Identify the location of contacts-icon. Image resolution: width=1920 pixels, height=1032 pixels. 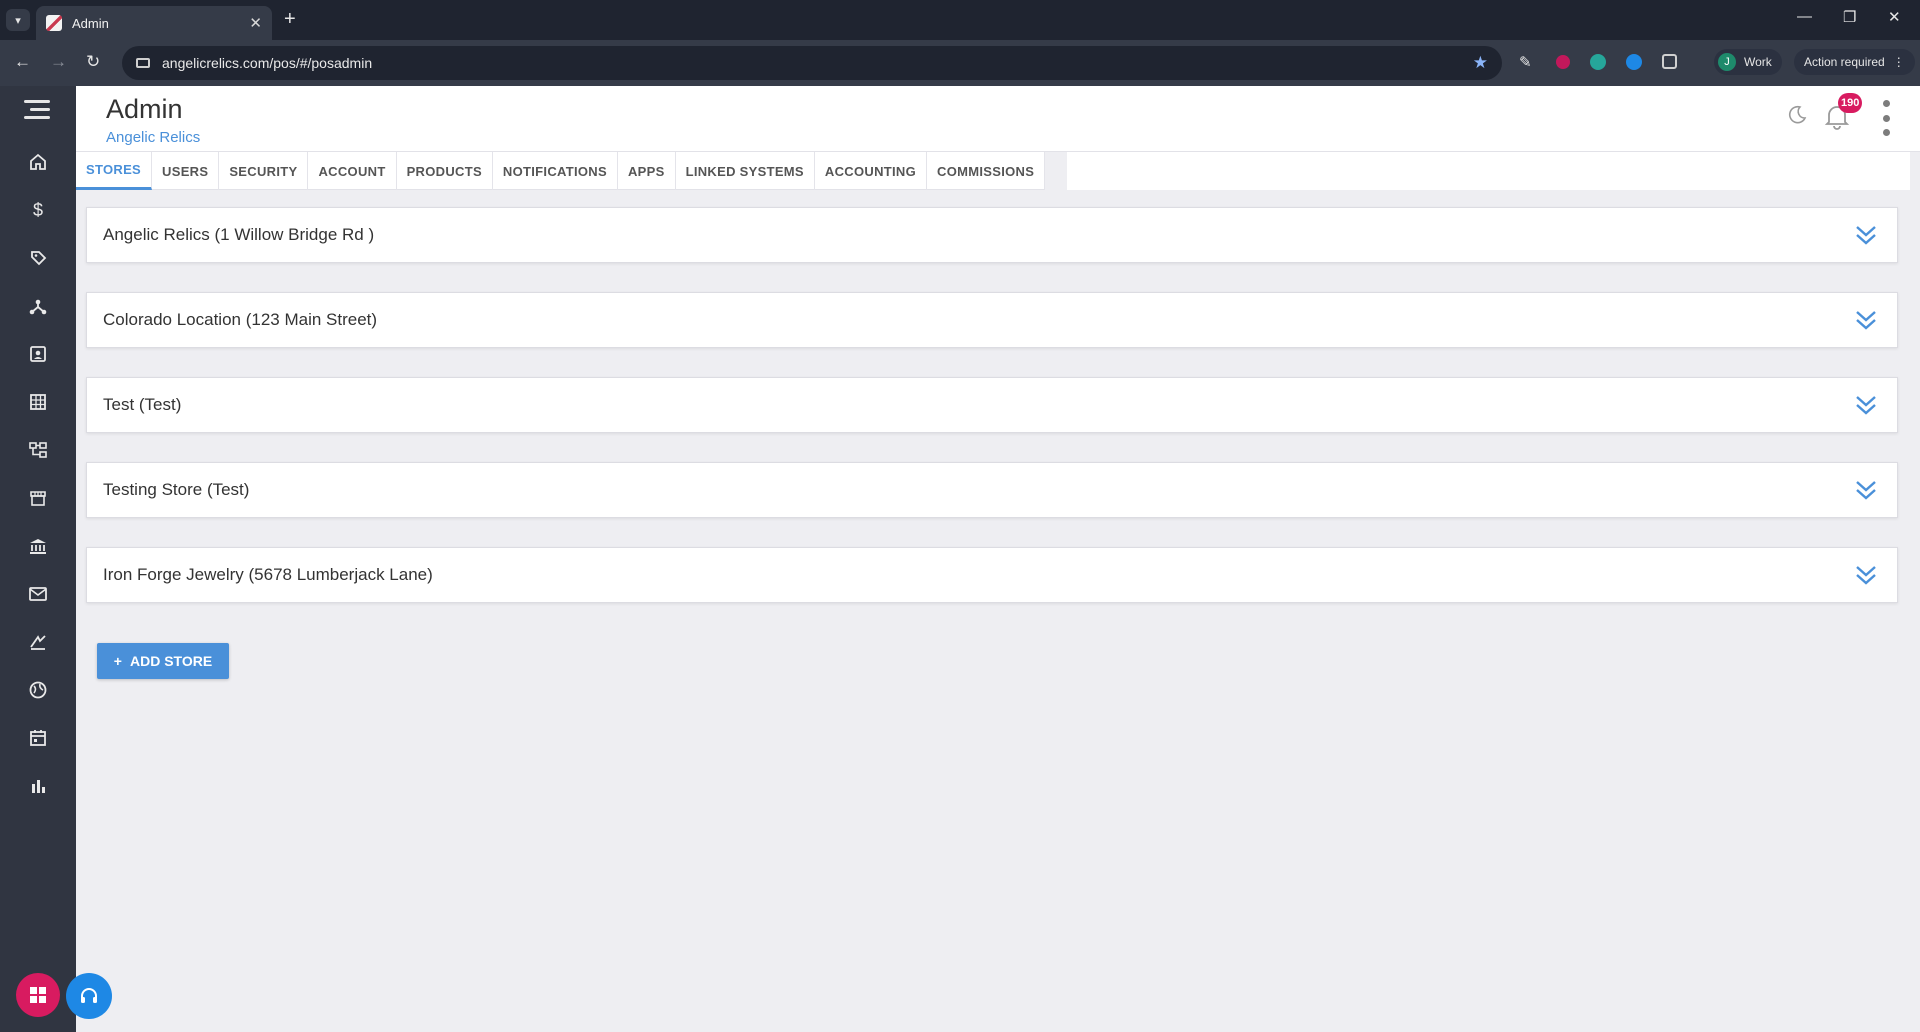
(38, 354).